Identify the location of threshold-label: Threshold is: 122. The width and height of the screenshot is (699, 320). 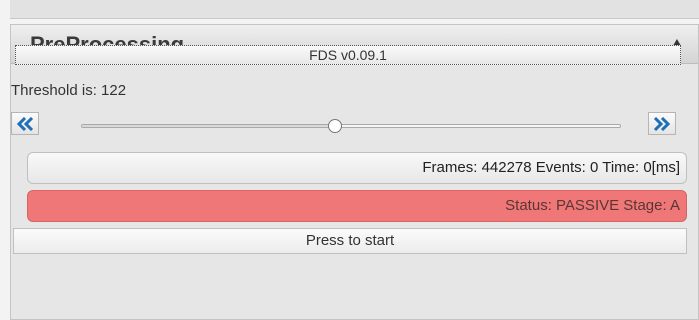
(69, 90).